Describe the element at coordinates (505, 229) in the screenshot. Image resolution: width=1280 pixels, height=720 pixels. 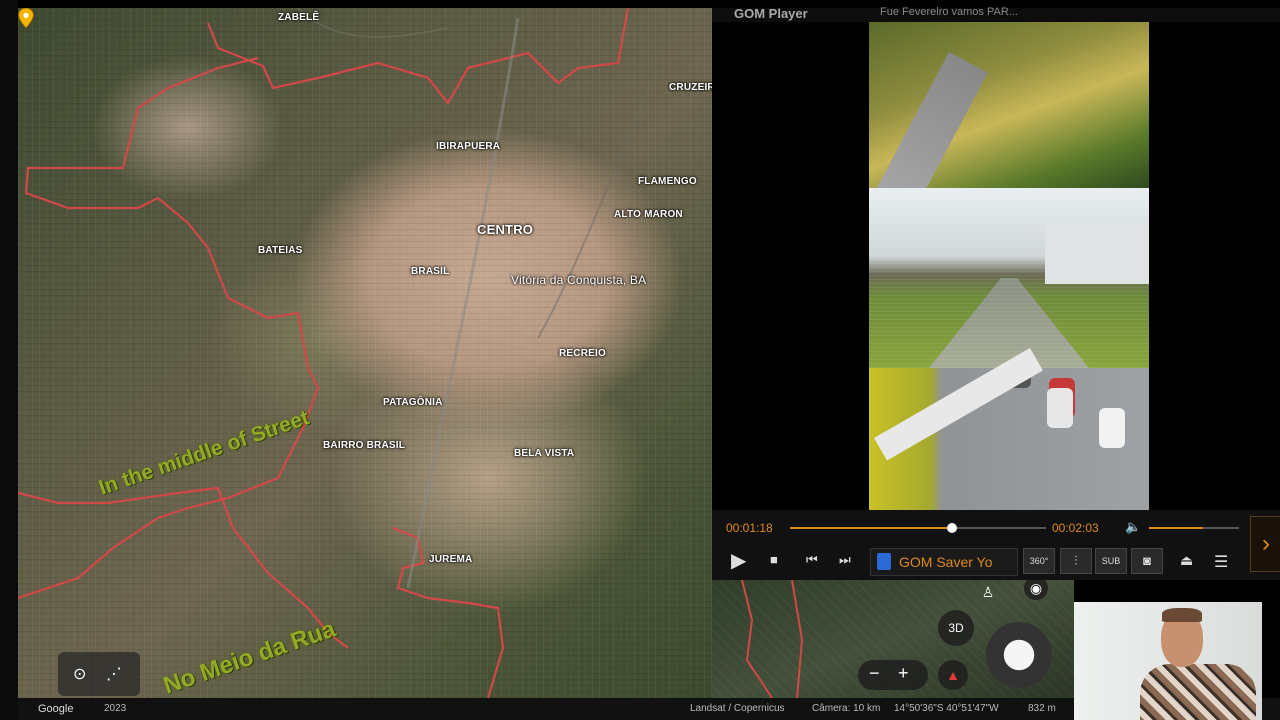
I see `label-centro: CENTRO` at that location.